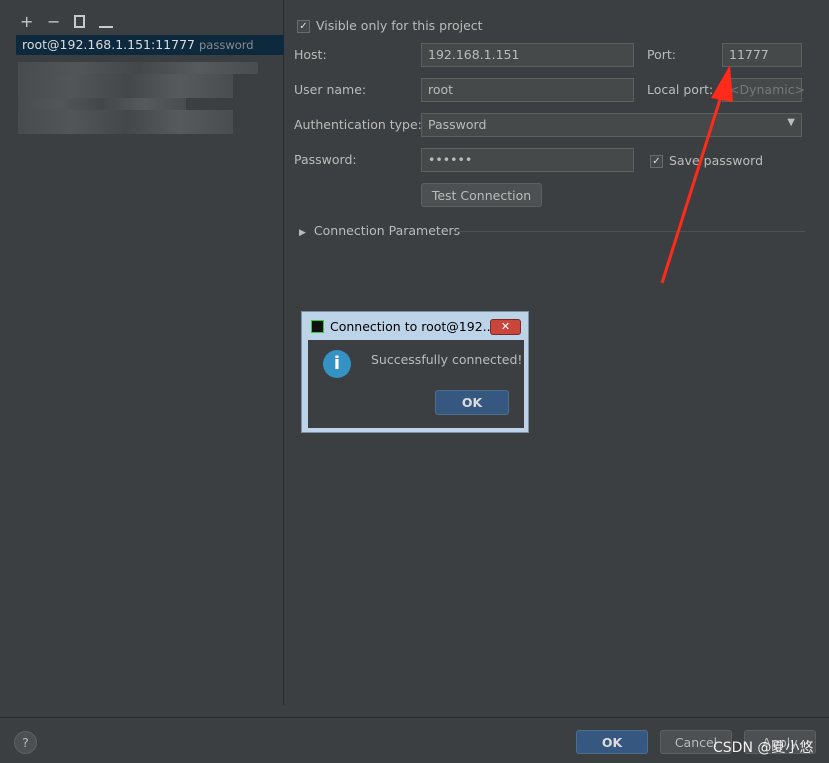  What do you see at coordinates (330, 89) in the screenshot?
I see `user-label: User name:` at bounding box center [330, 89].